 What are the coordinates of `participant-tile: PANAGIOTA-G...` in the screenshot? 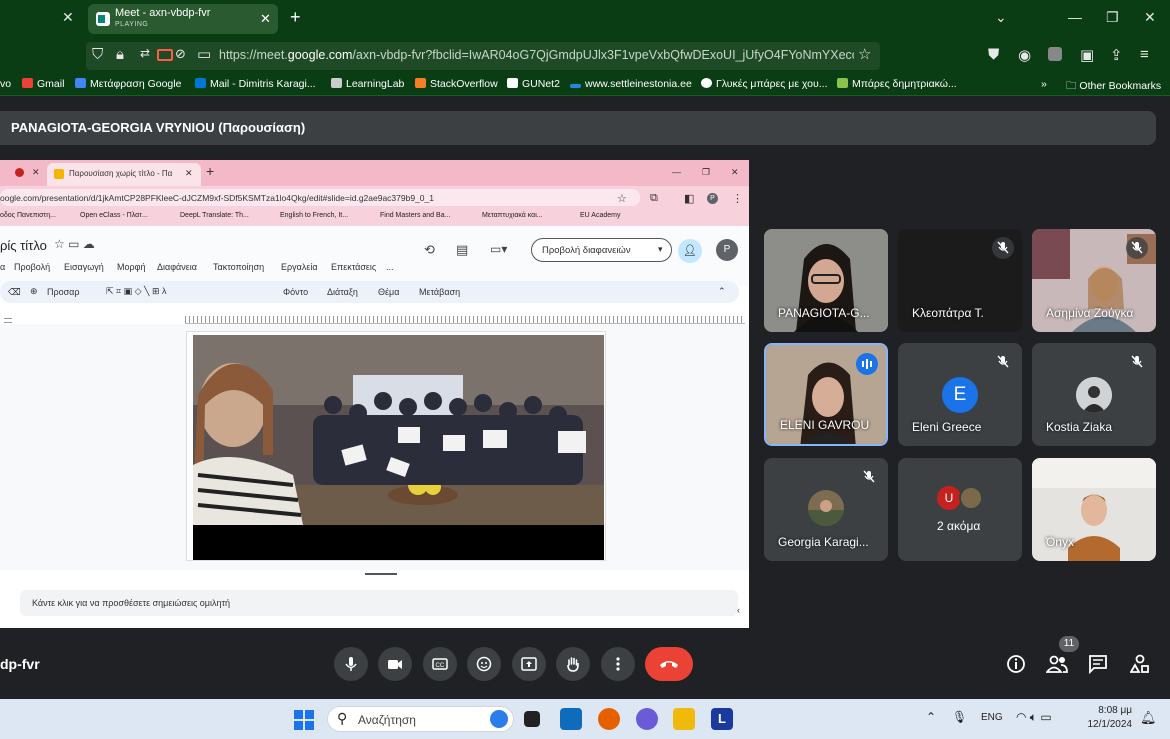 It's located at (826, 280).